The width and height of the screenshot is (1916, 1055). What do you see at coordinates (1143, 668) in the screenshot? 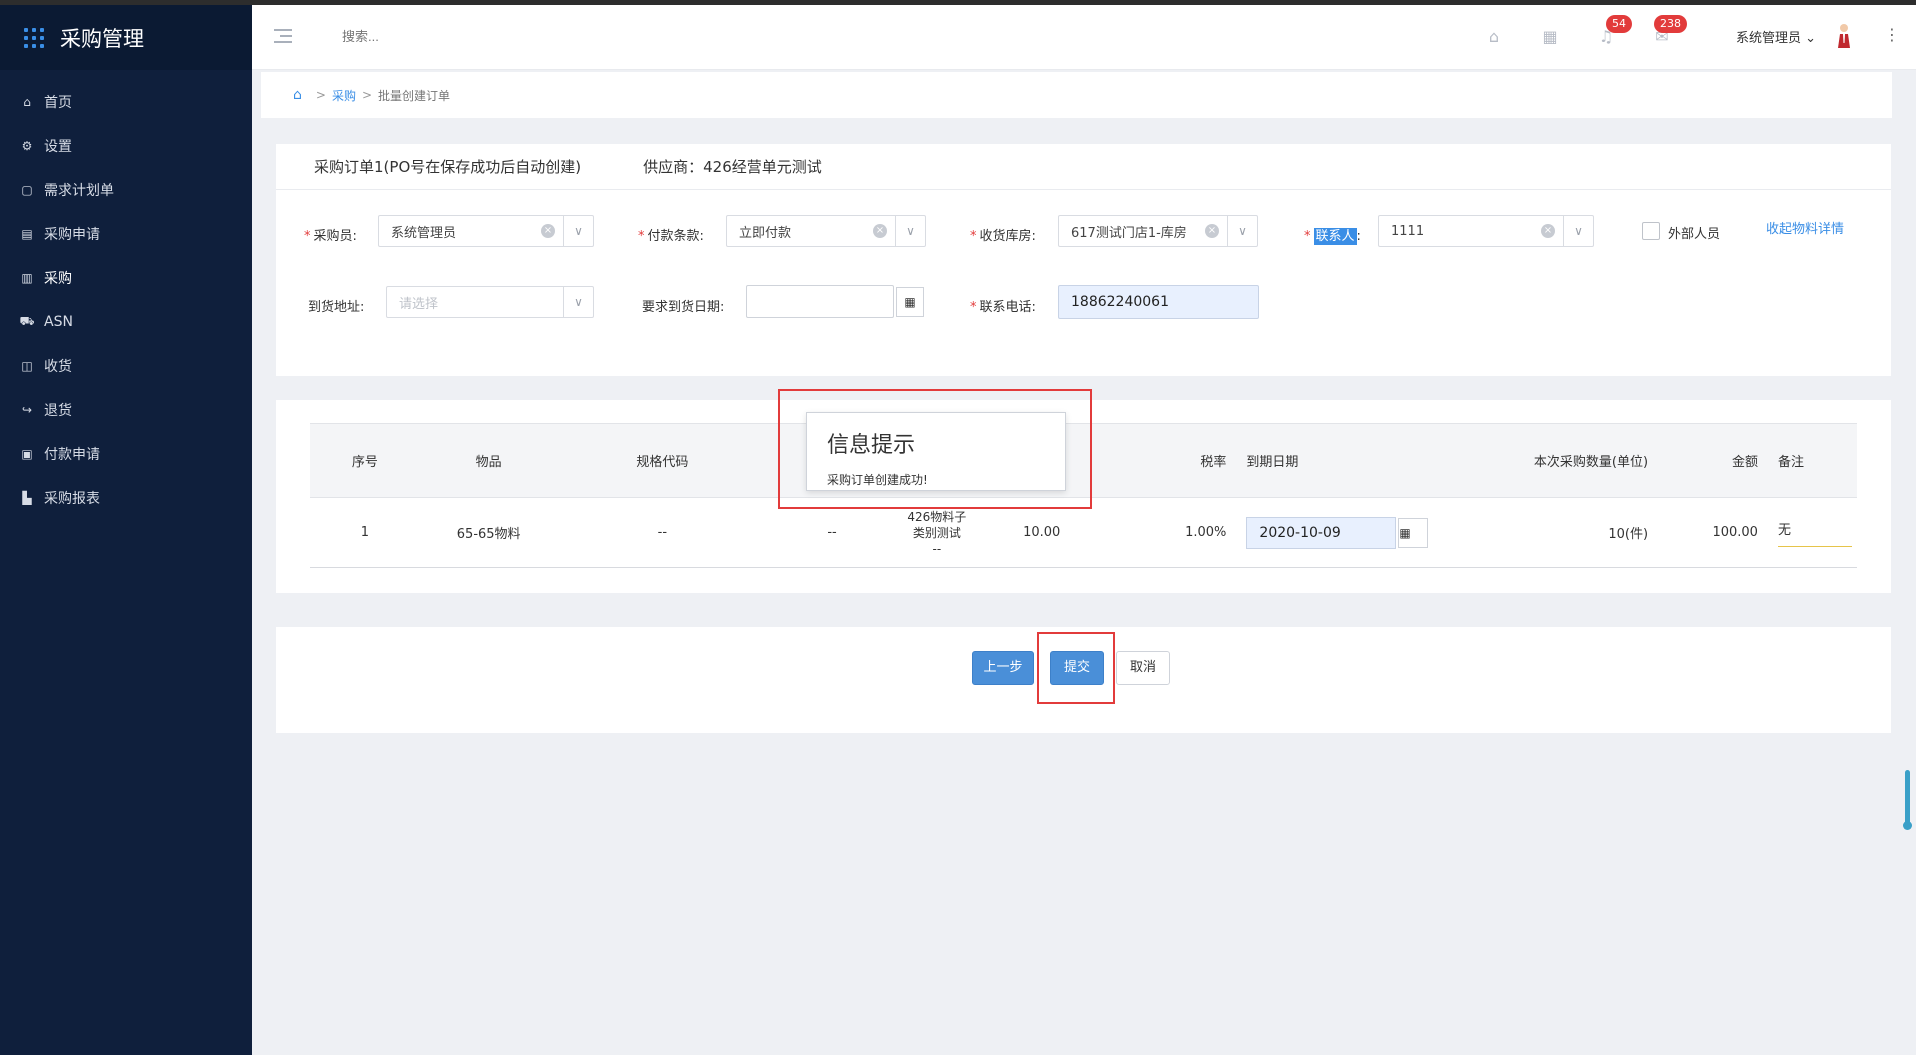
I see `cancel-button: 取消` at bounding box center [1143, 668].